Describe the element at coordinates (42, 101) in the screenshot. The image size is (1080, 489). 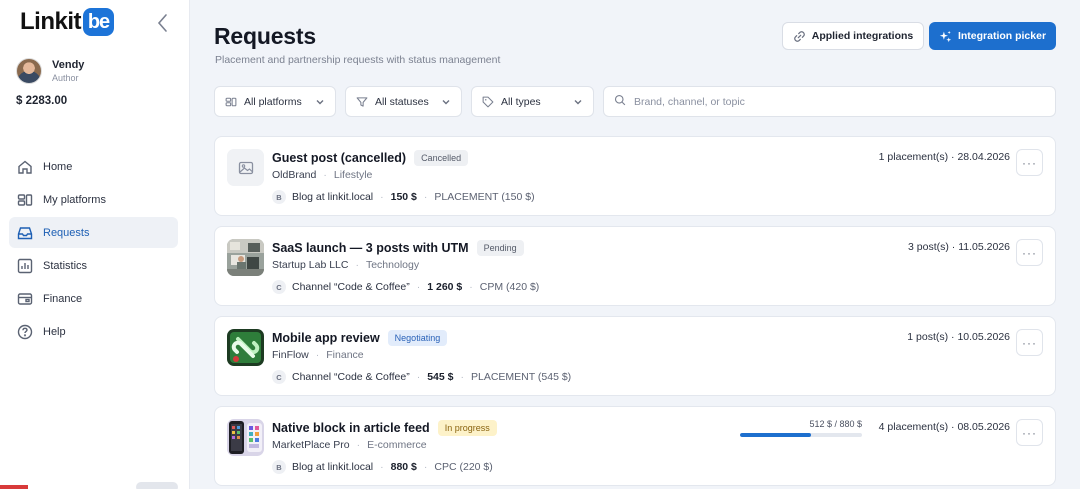
I see `balance: $ 2283.00` at that location.